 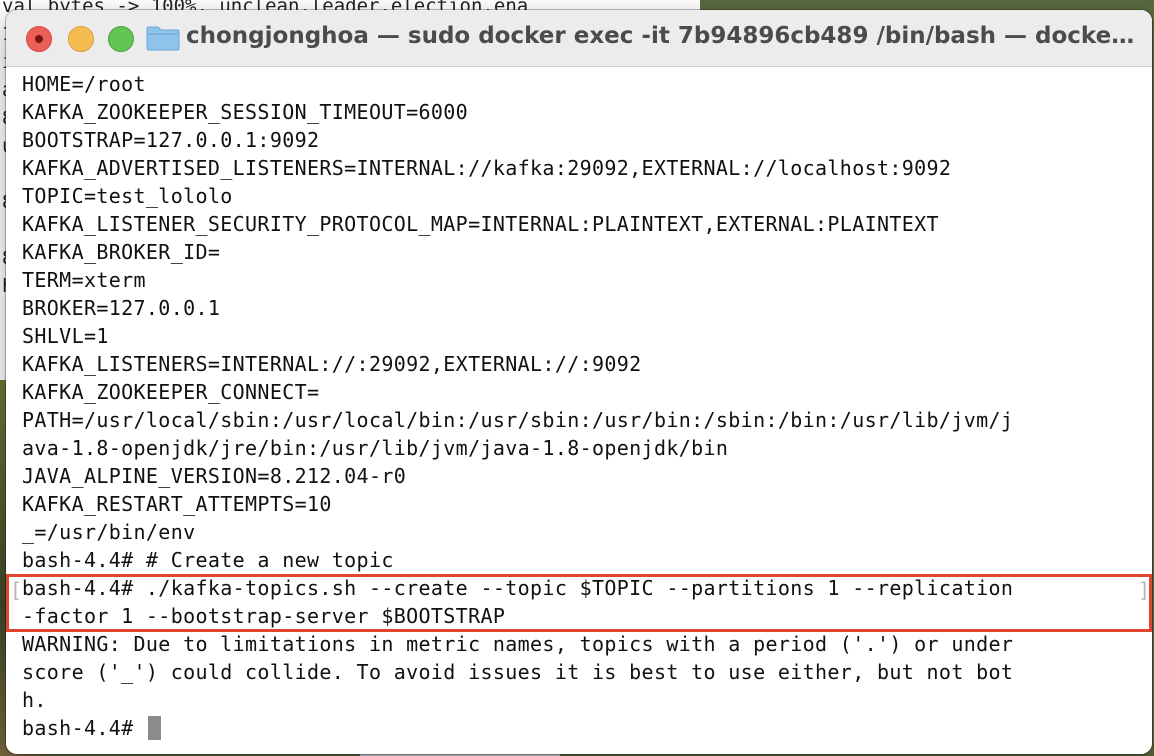 I want to click on output-line: KAFKA_ZOOKEEPER_SESSION_TIMEOUT=6000, so click(x=245, y=112).